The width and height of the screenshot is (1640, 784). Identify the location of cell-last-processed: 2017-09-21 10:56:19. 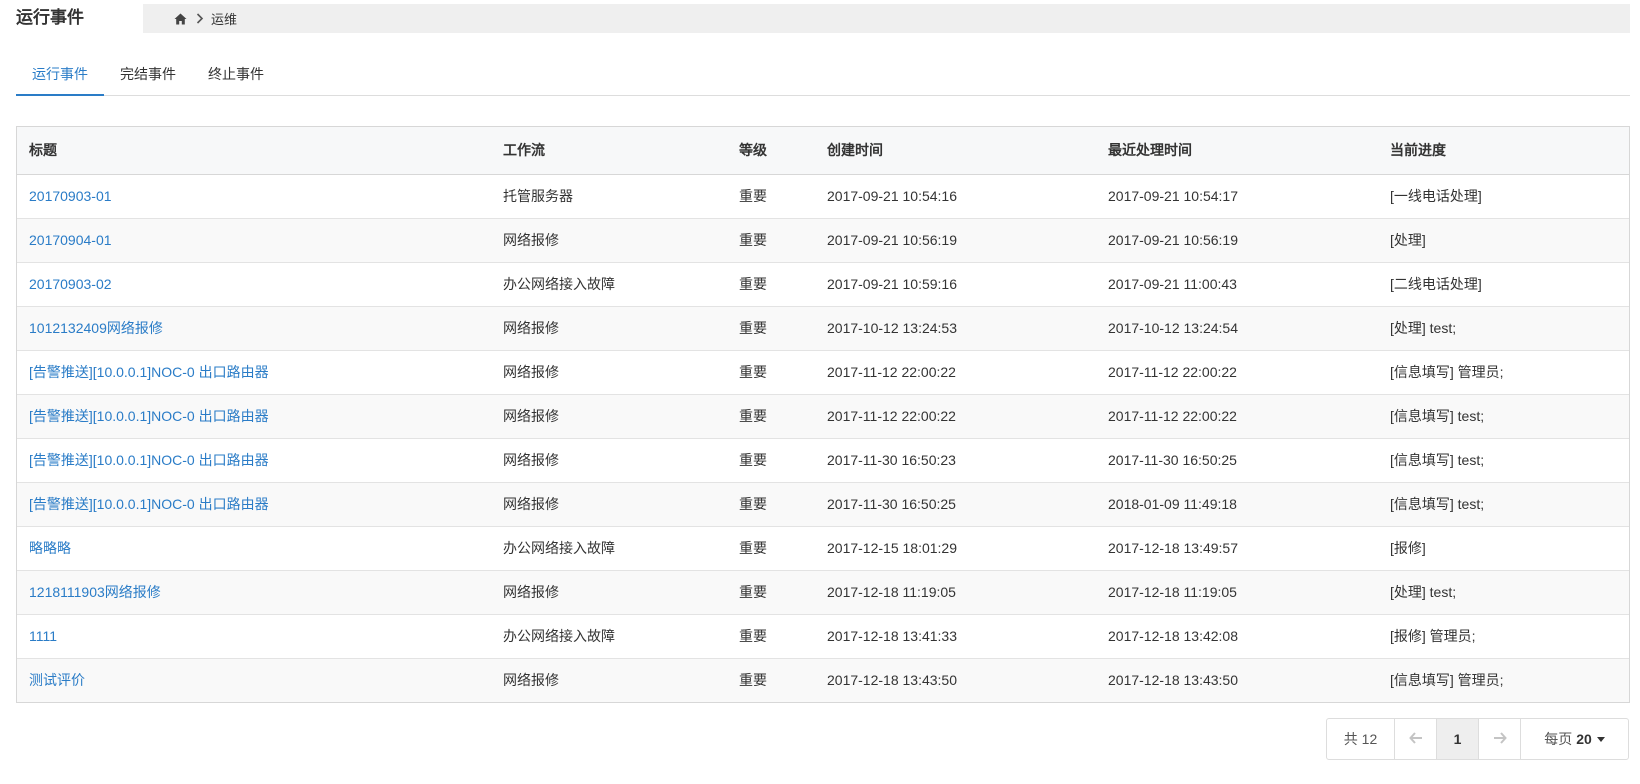
(1173, 240).